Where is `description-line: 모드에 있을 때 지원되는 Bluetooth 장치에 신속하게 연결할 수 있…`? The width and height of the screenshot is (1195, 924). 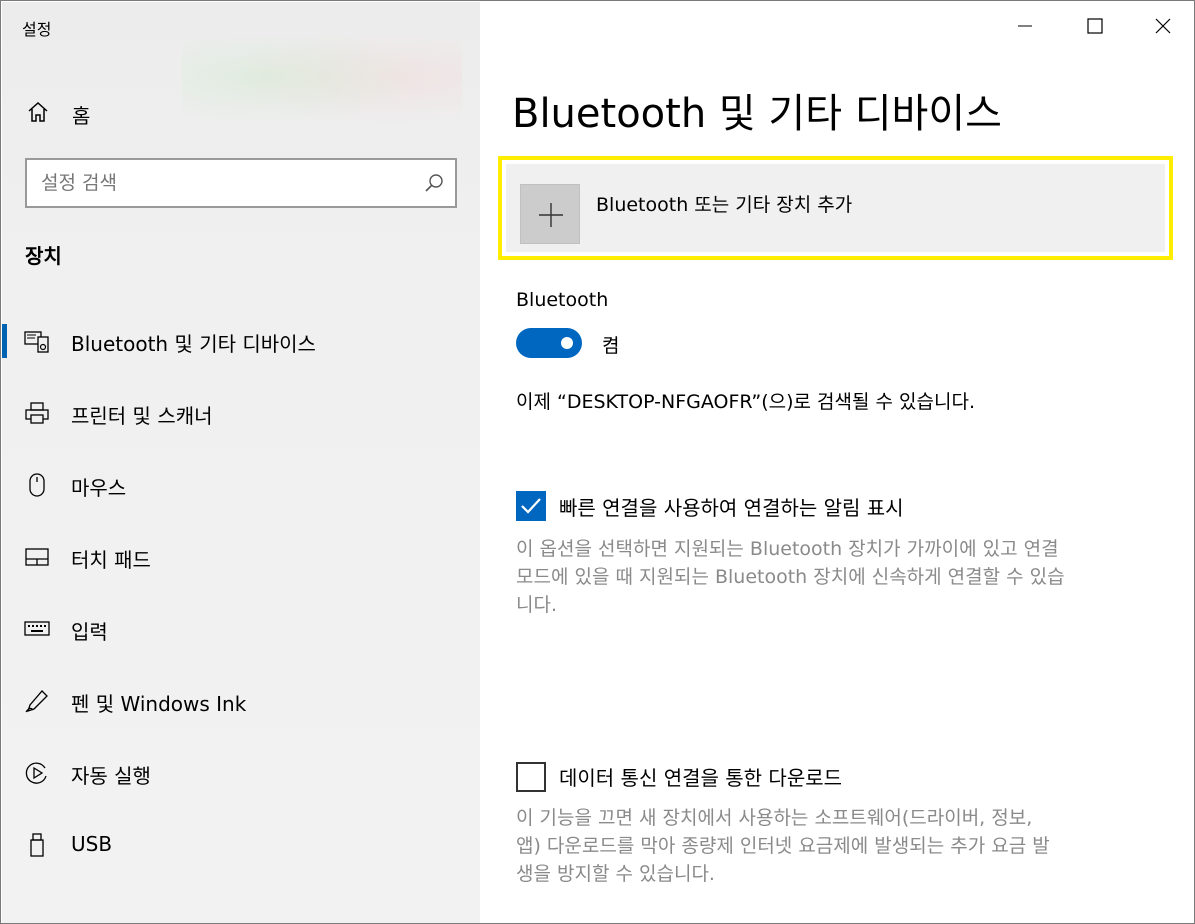 description-line: 모드에 있을 때 지원되는 Bluetooth 장치에 신속하게 연결할 수 있… is located at coordinates (790, 577).